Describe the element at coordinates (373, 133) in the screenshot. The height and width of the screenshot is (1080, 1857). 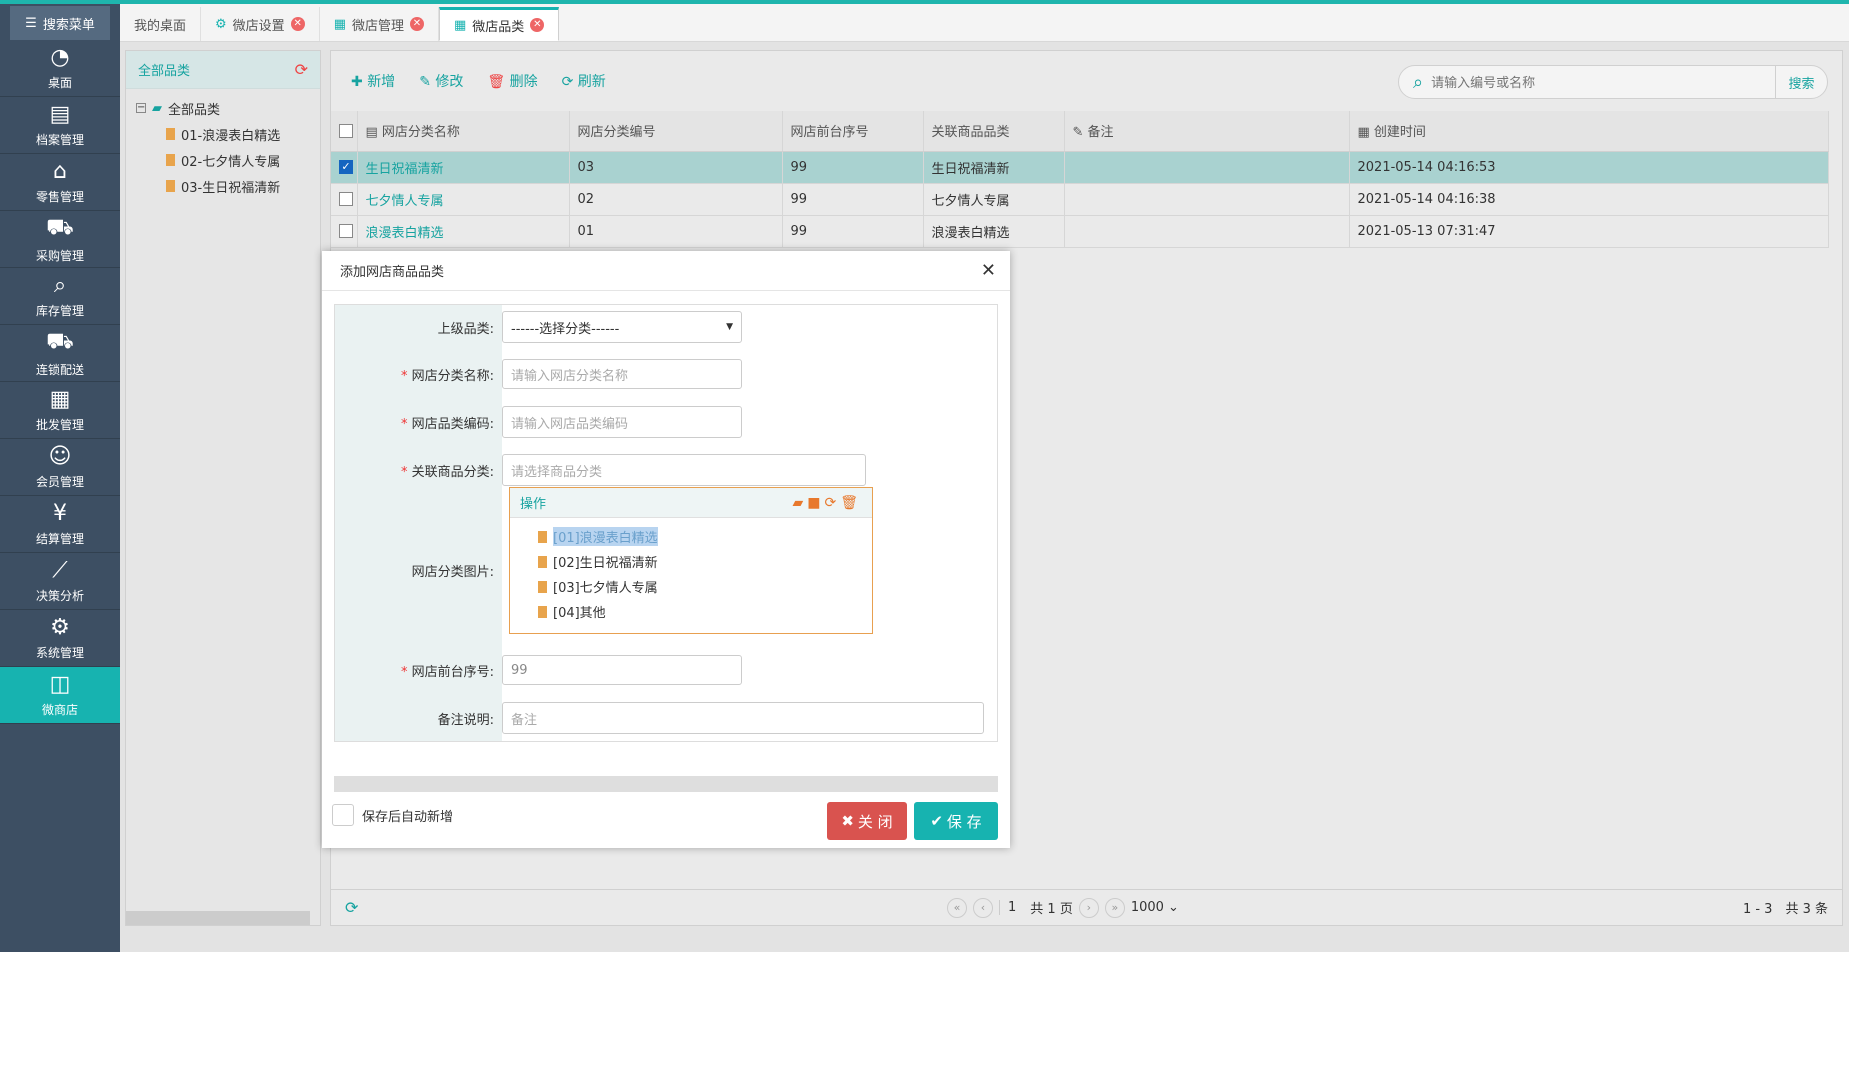
I see `book-icon: ▤` at that location.